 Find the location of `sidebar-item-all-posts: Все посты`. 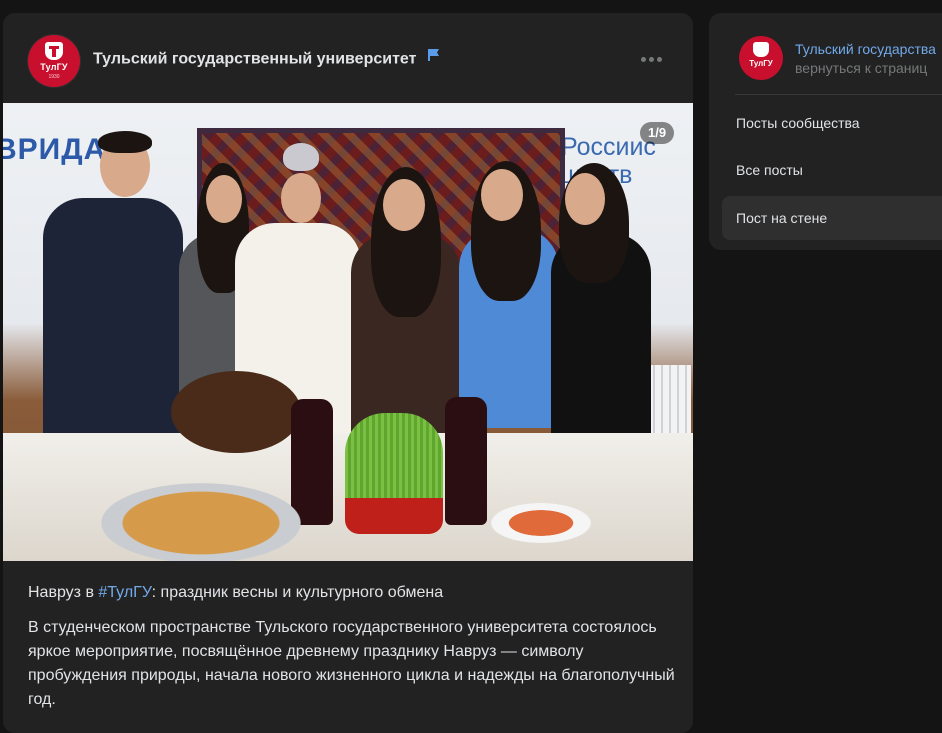

sidebar-item-all-posts: Все посты is located at coordinates (832, 170).